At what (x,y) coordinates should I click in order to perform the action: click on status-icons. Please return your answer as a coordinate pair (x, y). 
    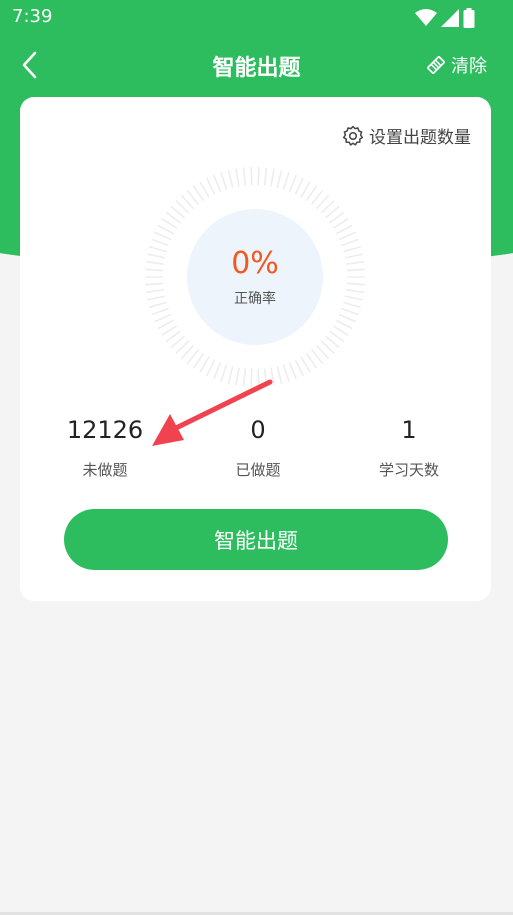
    Looking at the image, I should click on (443, 18).